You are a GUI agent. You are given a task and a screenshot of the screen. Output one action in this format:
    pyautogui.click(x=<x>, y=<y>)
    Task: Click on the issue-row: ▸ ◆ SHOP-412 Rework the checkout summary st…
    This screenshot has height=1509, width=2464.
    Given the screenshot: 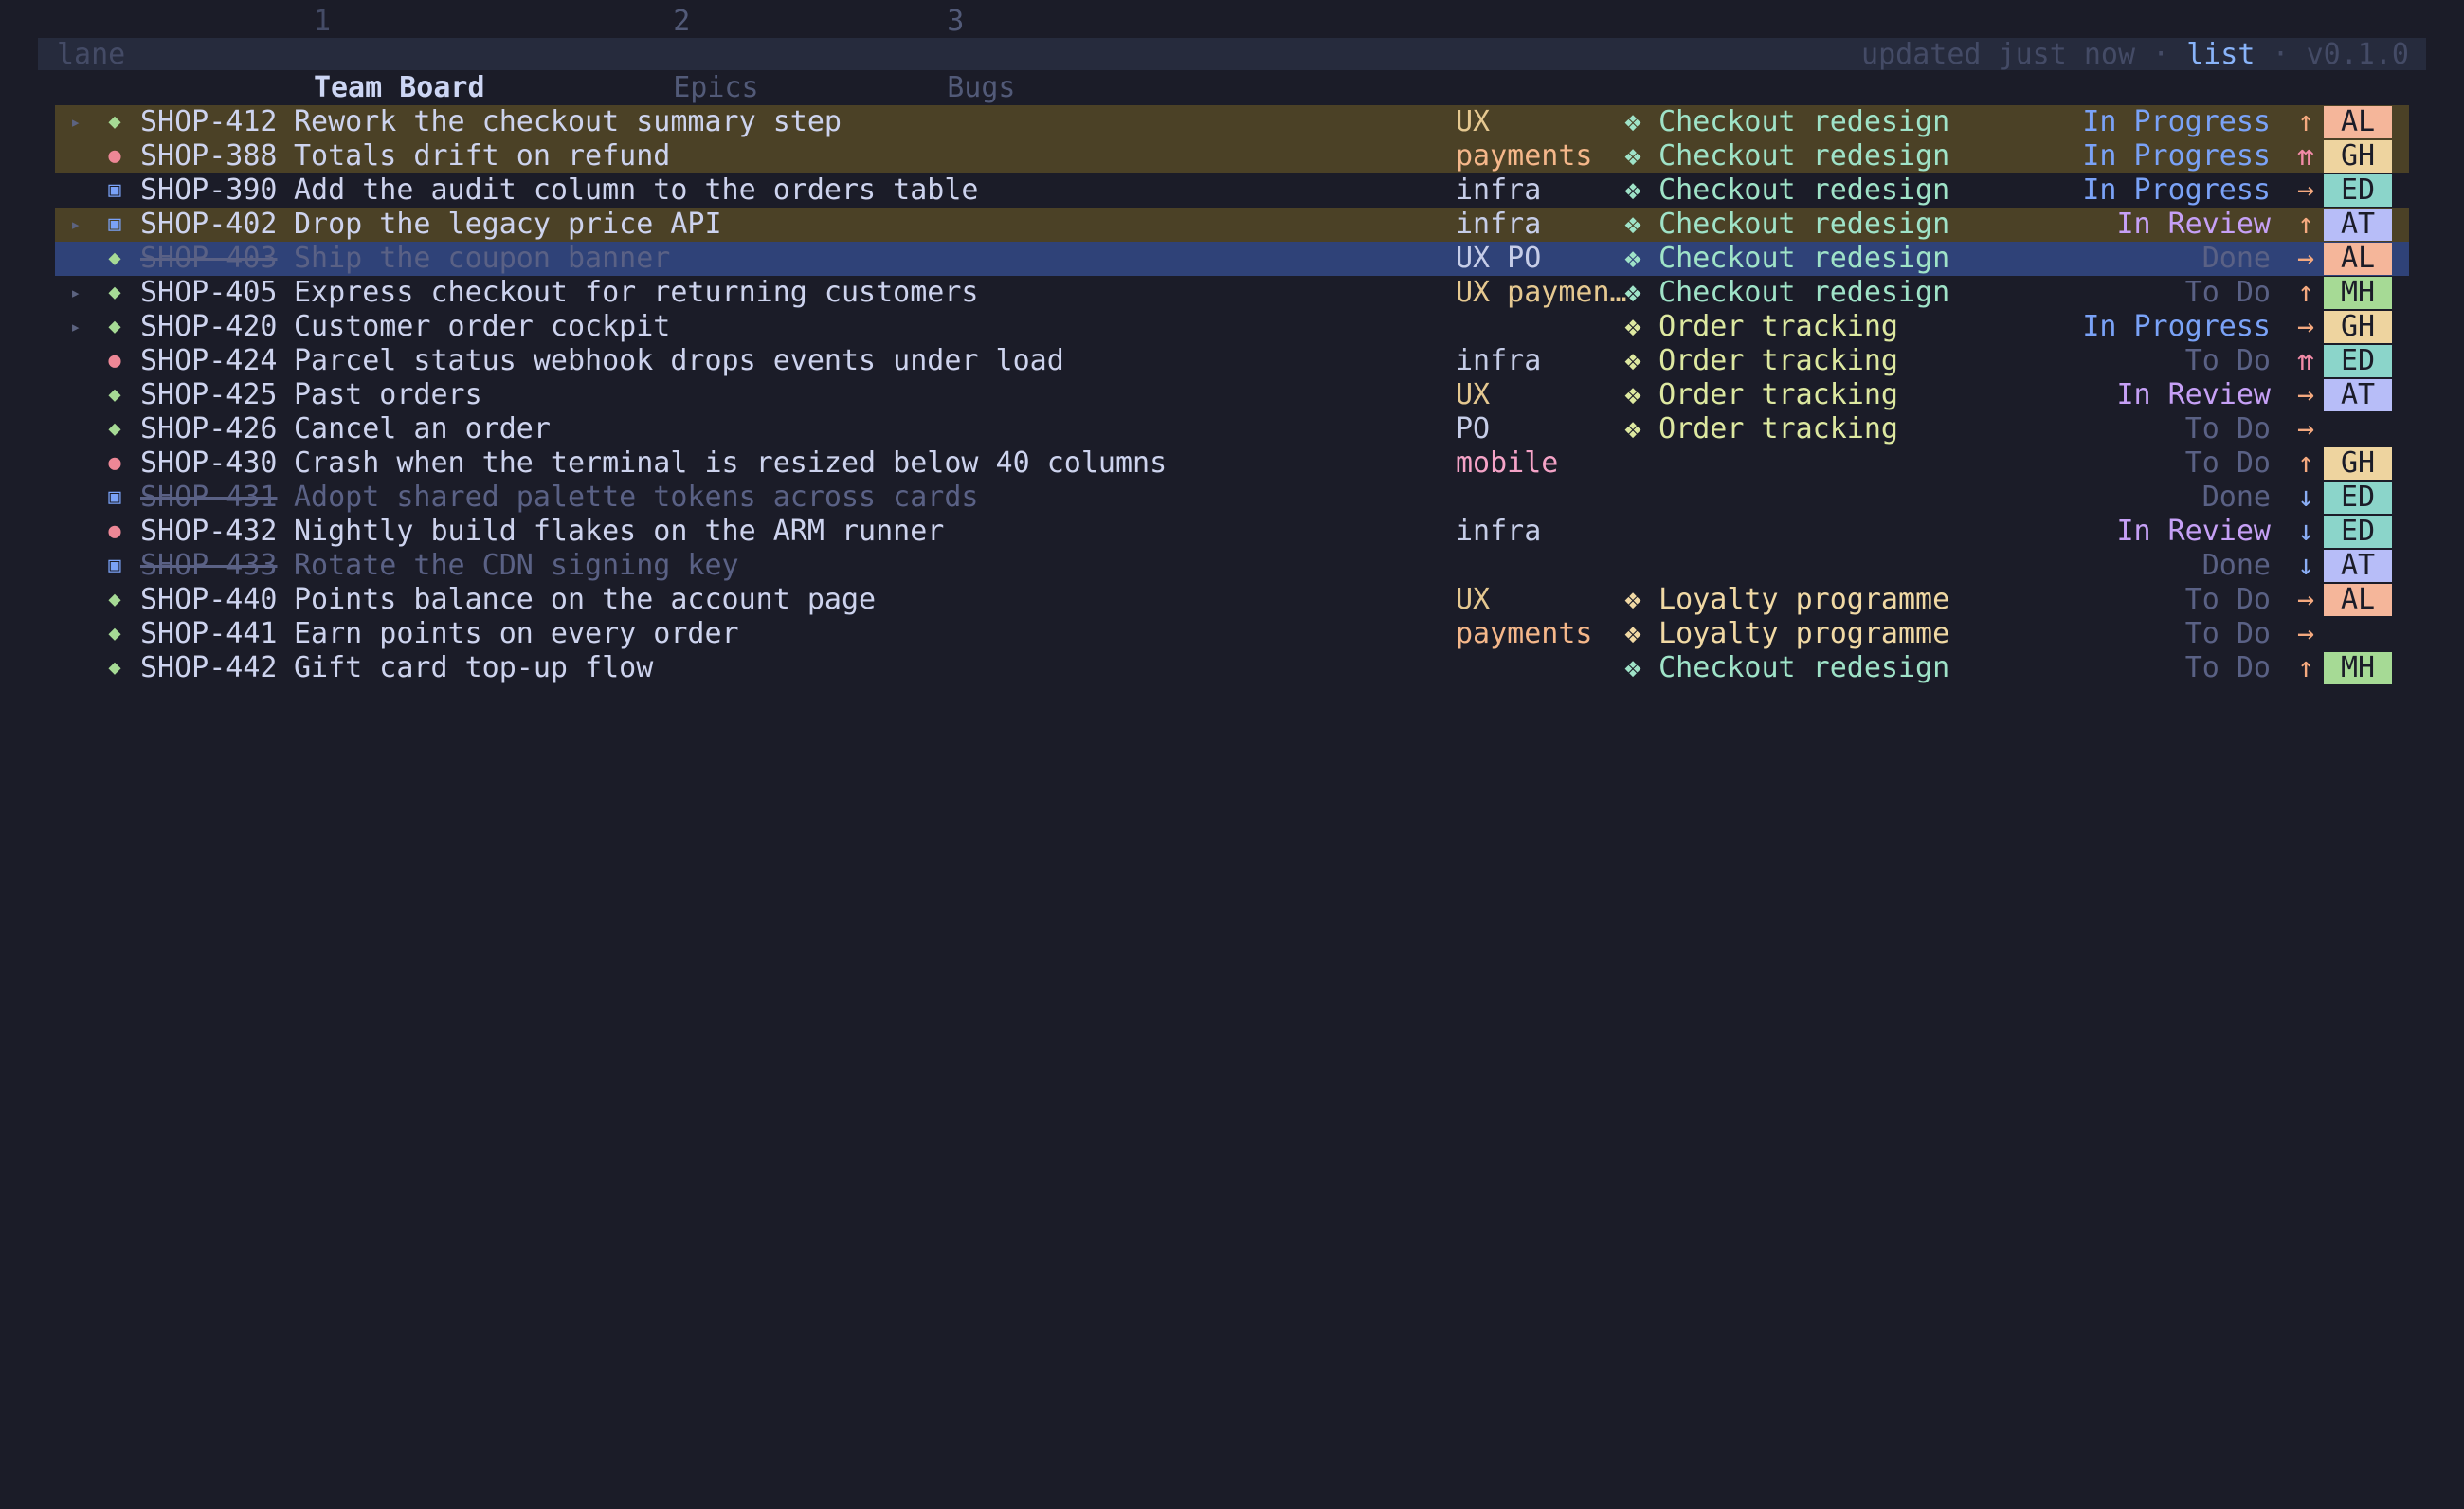 What is the action you would take?
    pyautogui.click(x=1232, y=122)
    